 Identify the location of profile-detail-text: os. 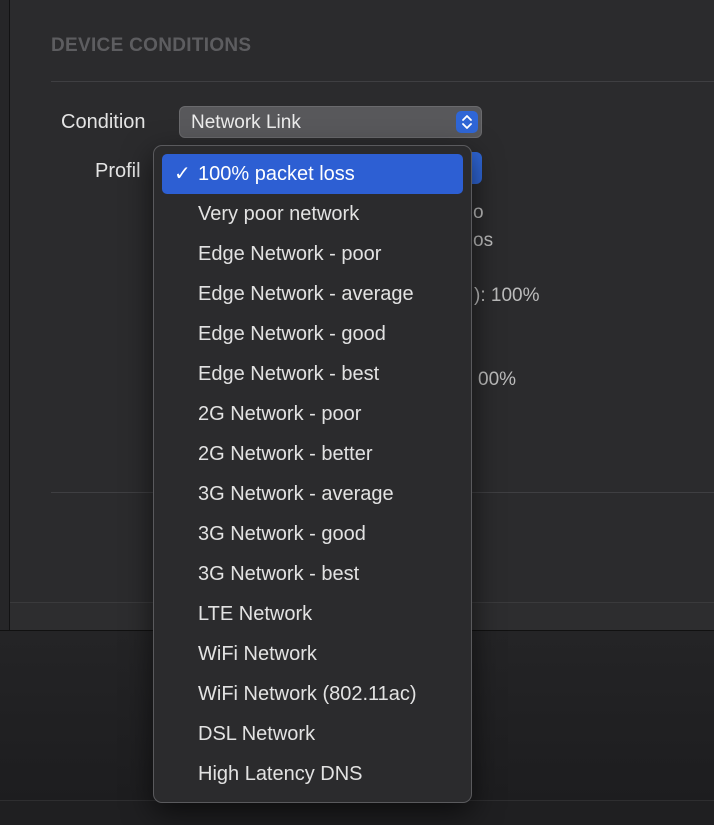
(483, 240).